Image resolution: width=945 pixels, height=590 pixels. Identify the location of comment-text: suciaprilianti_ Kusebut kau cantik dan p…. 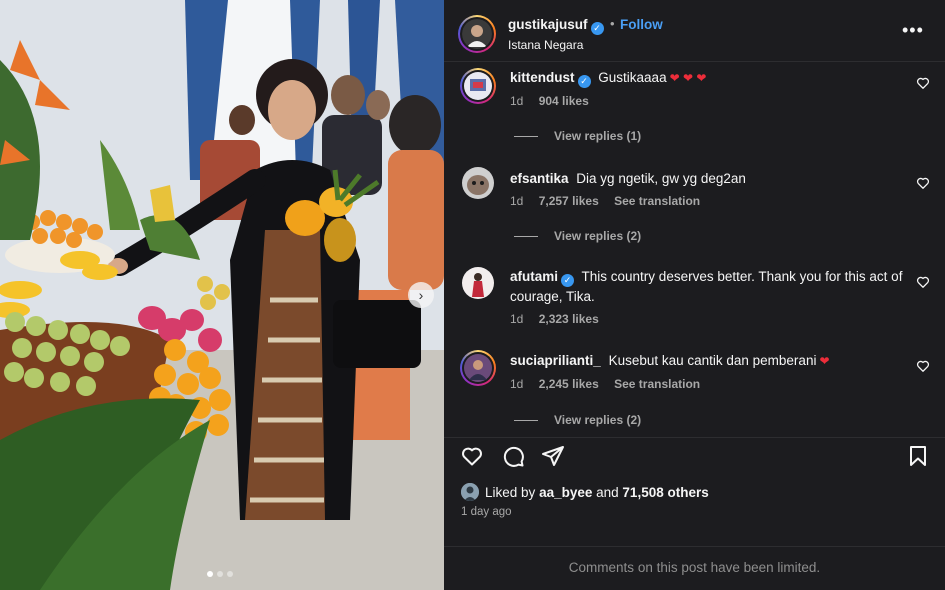
(710, 361).